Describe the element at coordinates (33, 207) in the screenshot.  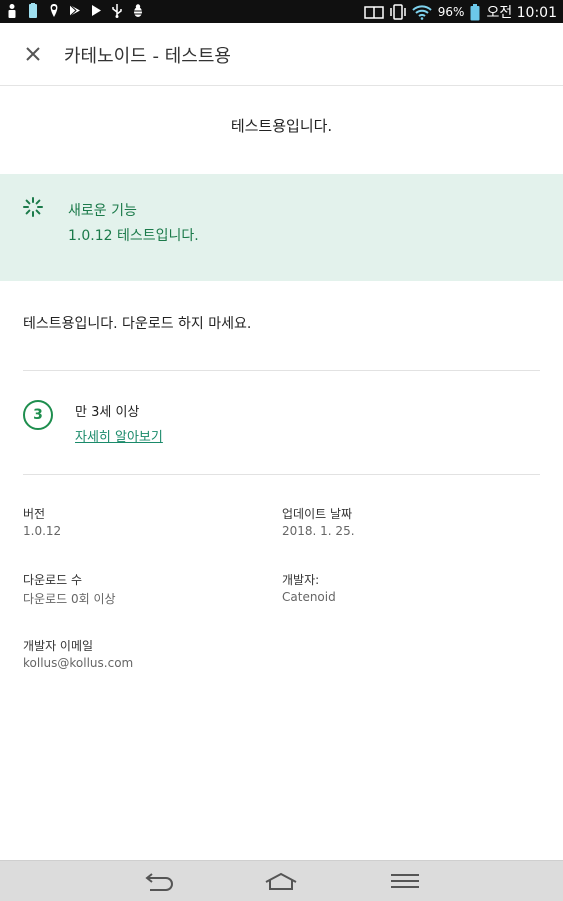
I see `loader-icon` at that location.